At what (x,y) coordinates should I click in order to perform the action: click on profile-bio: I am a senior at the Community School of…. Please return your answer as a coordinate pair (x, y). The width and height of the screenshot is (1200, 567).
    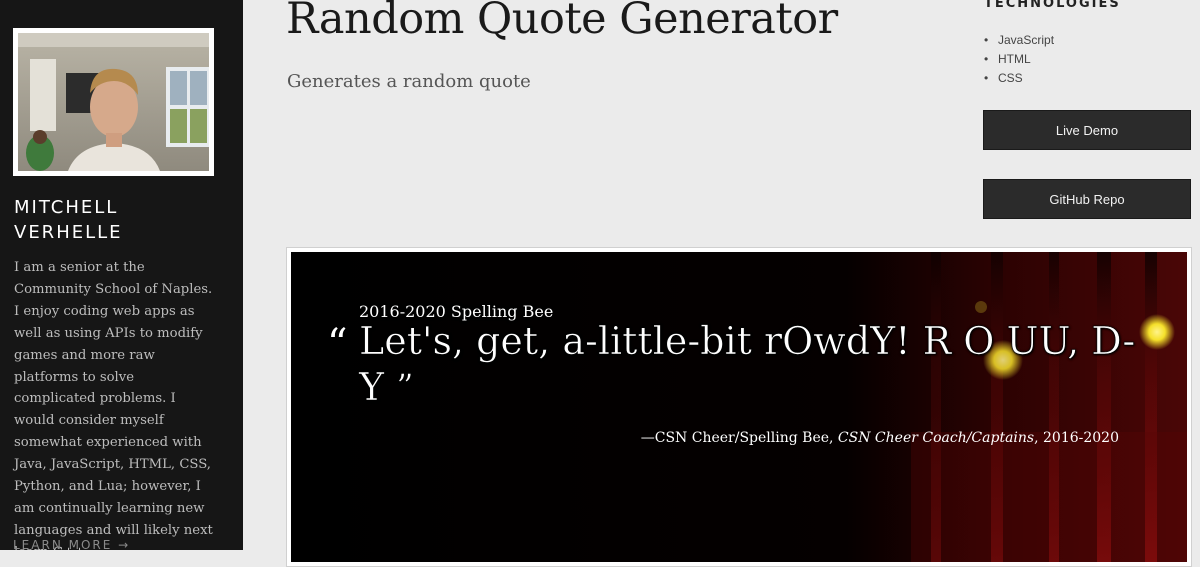
    Looking at the image, I should click on (113, 405).